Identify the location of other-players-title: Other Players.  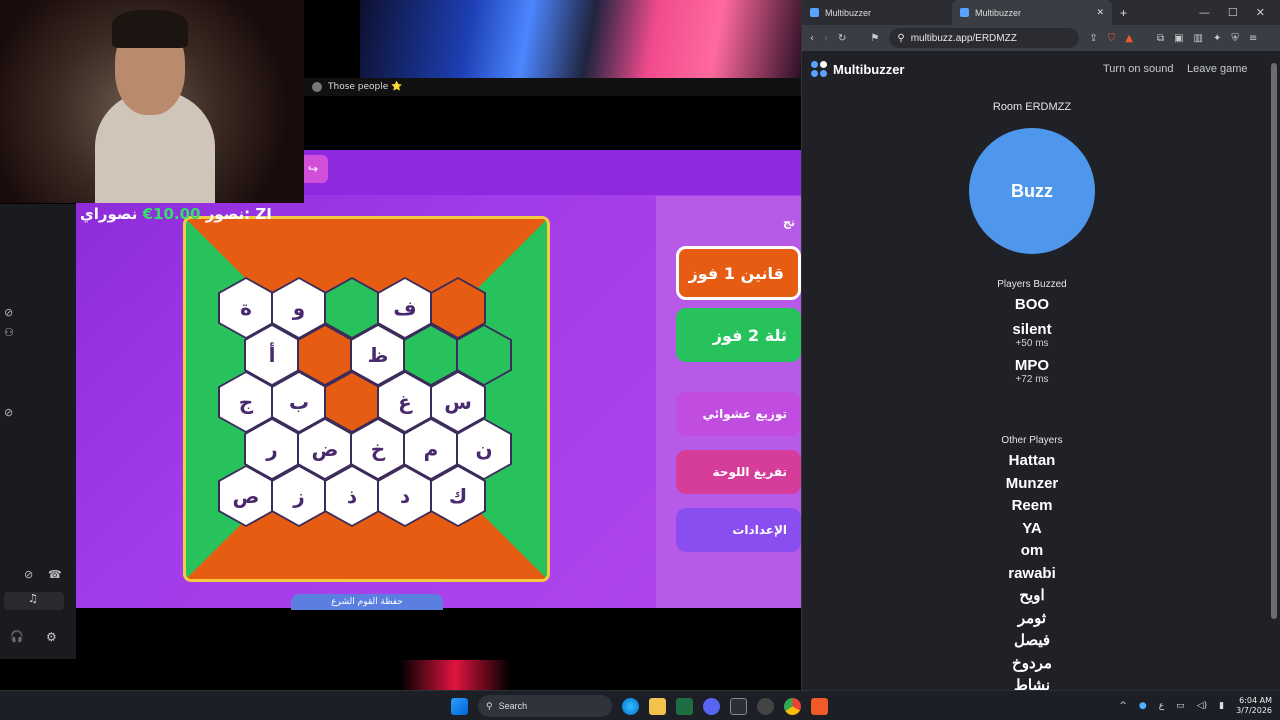
(1032, 440).